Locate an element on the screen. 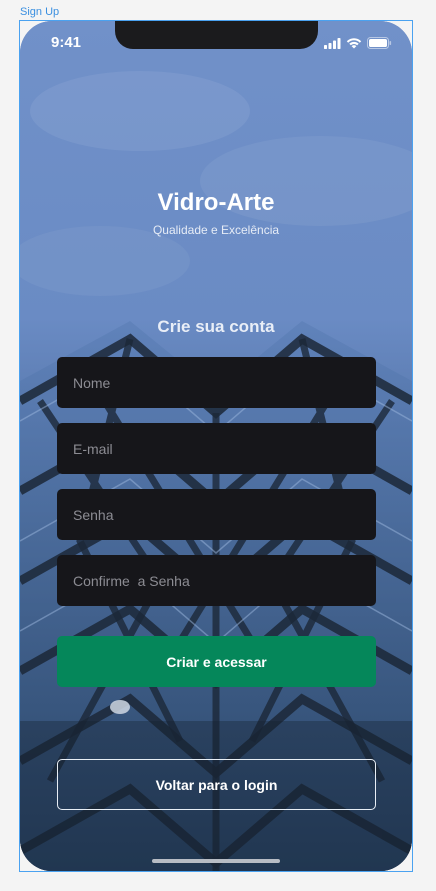 This screenshot has width=436, height=891. battery-icon is located at coordinates (379, 43).